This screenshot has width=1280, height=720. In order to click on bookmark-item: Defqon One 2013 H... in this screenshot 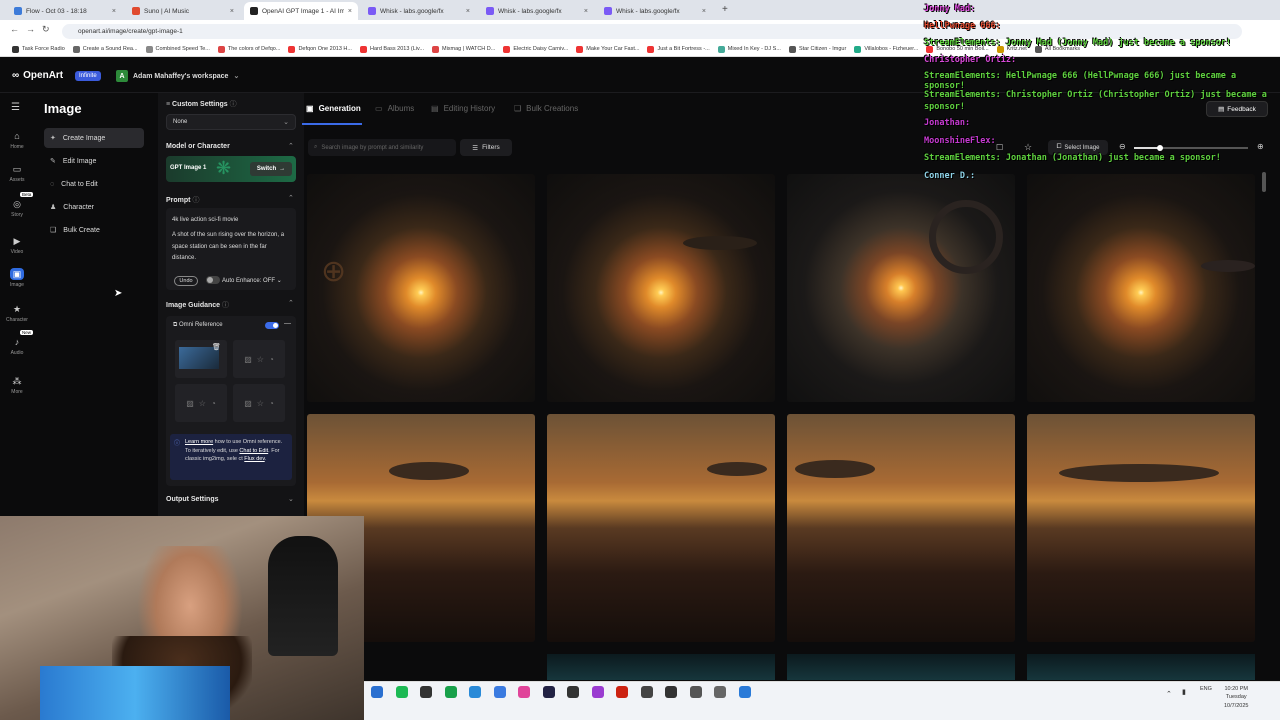, I will do `click(320, 49)`.